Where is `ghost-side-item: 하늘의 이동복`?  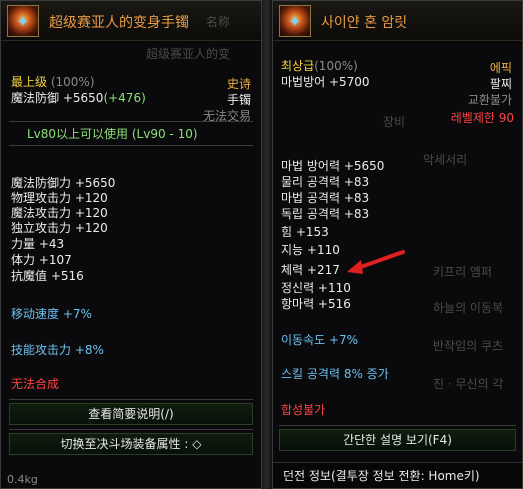
ghost-side-item: 하늘의 이동복 is located at coordinates (468, 308).